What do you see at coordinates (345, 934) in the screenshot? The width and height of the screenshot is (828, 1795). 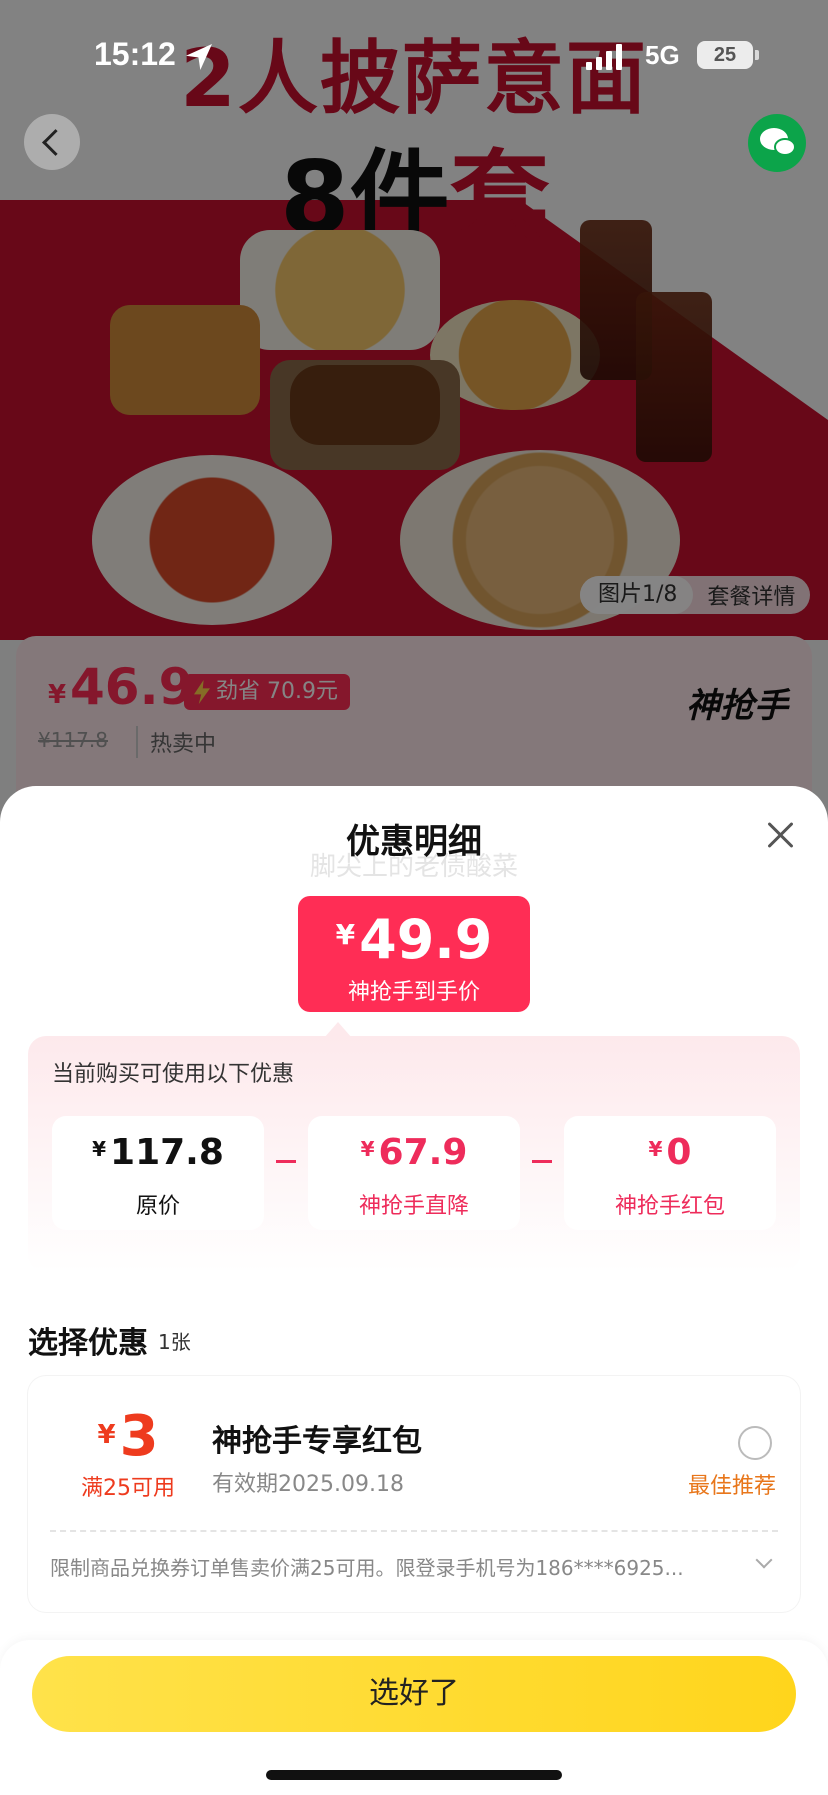 I see `currency-symbol: ¥` at bounding box center [345, 934].